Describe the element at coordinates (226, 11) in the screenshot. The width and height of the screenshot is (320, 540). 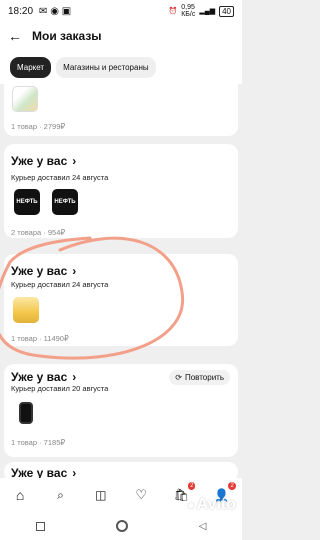
I see `battery-icon: 40` at that location.